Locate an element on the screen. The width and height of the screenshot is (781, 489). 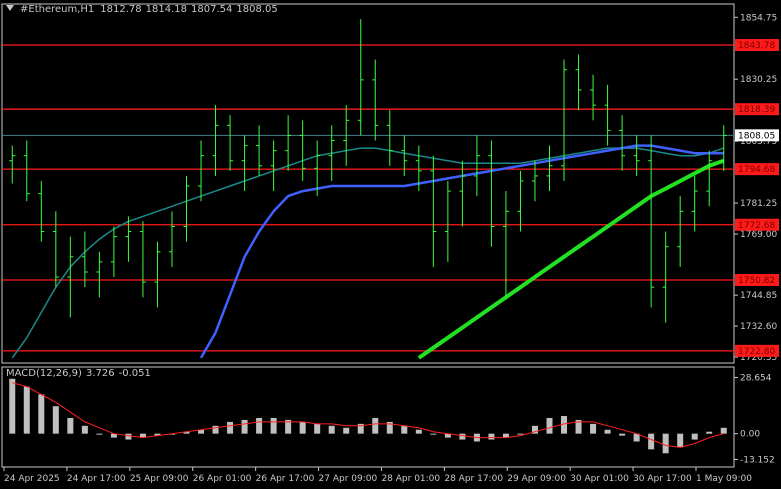
time-tick-label: 30 Apr 01:00 is located at coordinates (599, 479).